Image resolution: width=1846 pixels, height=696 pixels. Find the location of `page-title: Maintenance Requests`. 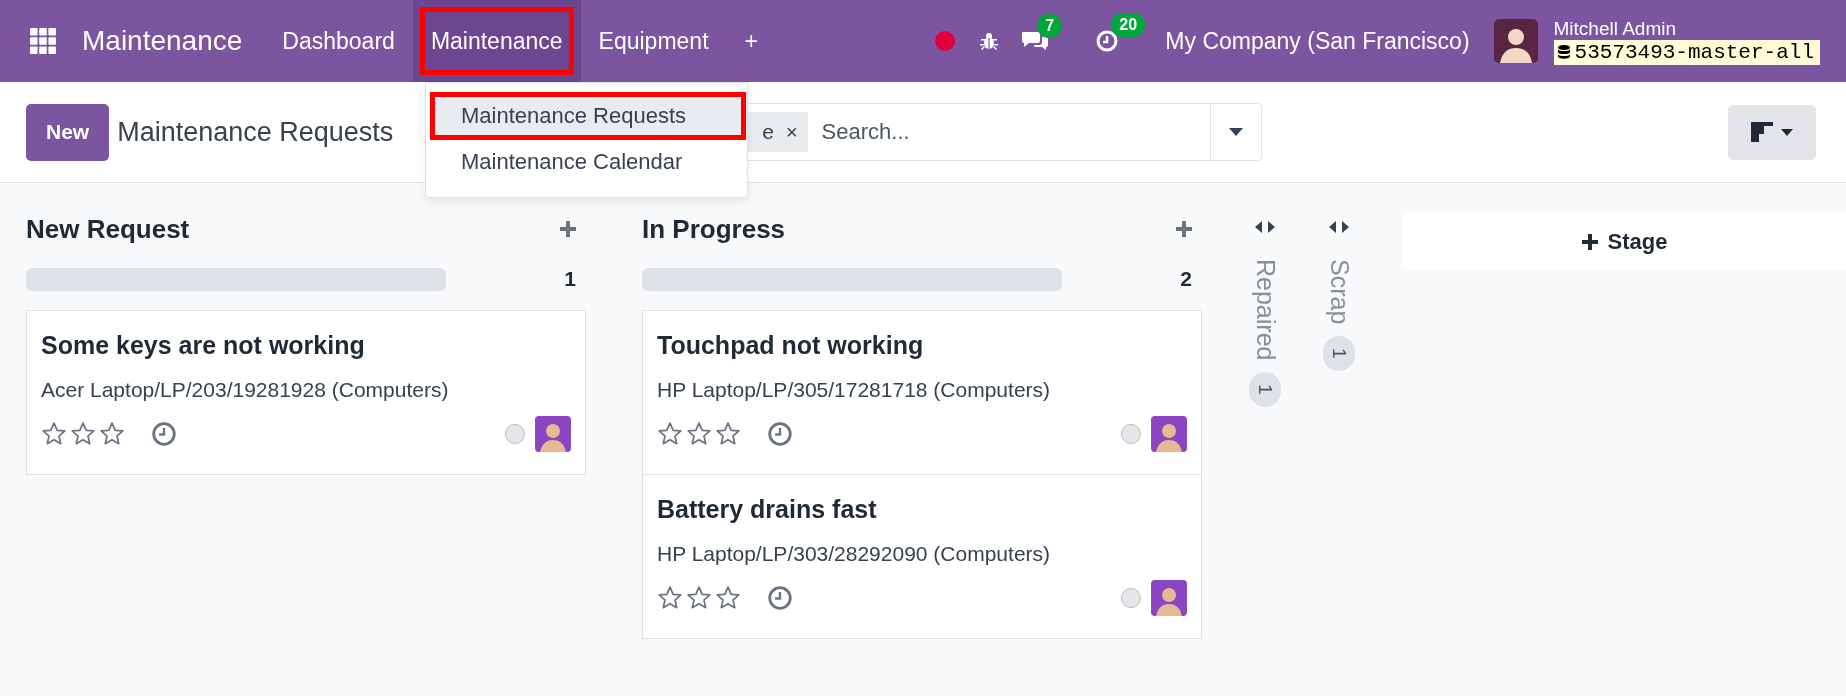

page-title: Maintenance Requests is located at coordinates (256, 132).